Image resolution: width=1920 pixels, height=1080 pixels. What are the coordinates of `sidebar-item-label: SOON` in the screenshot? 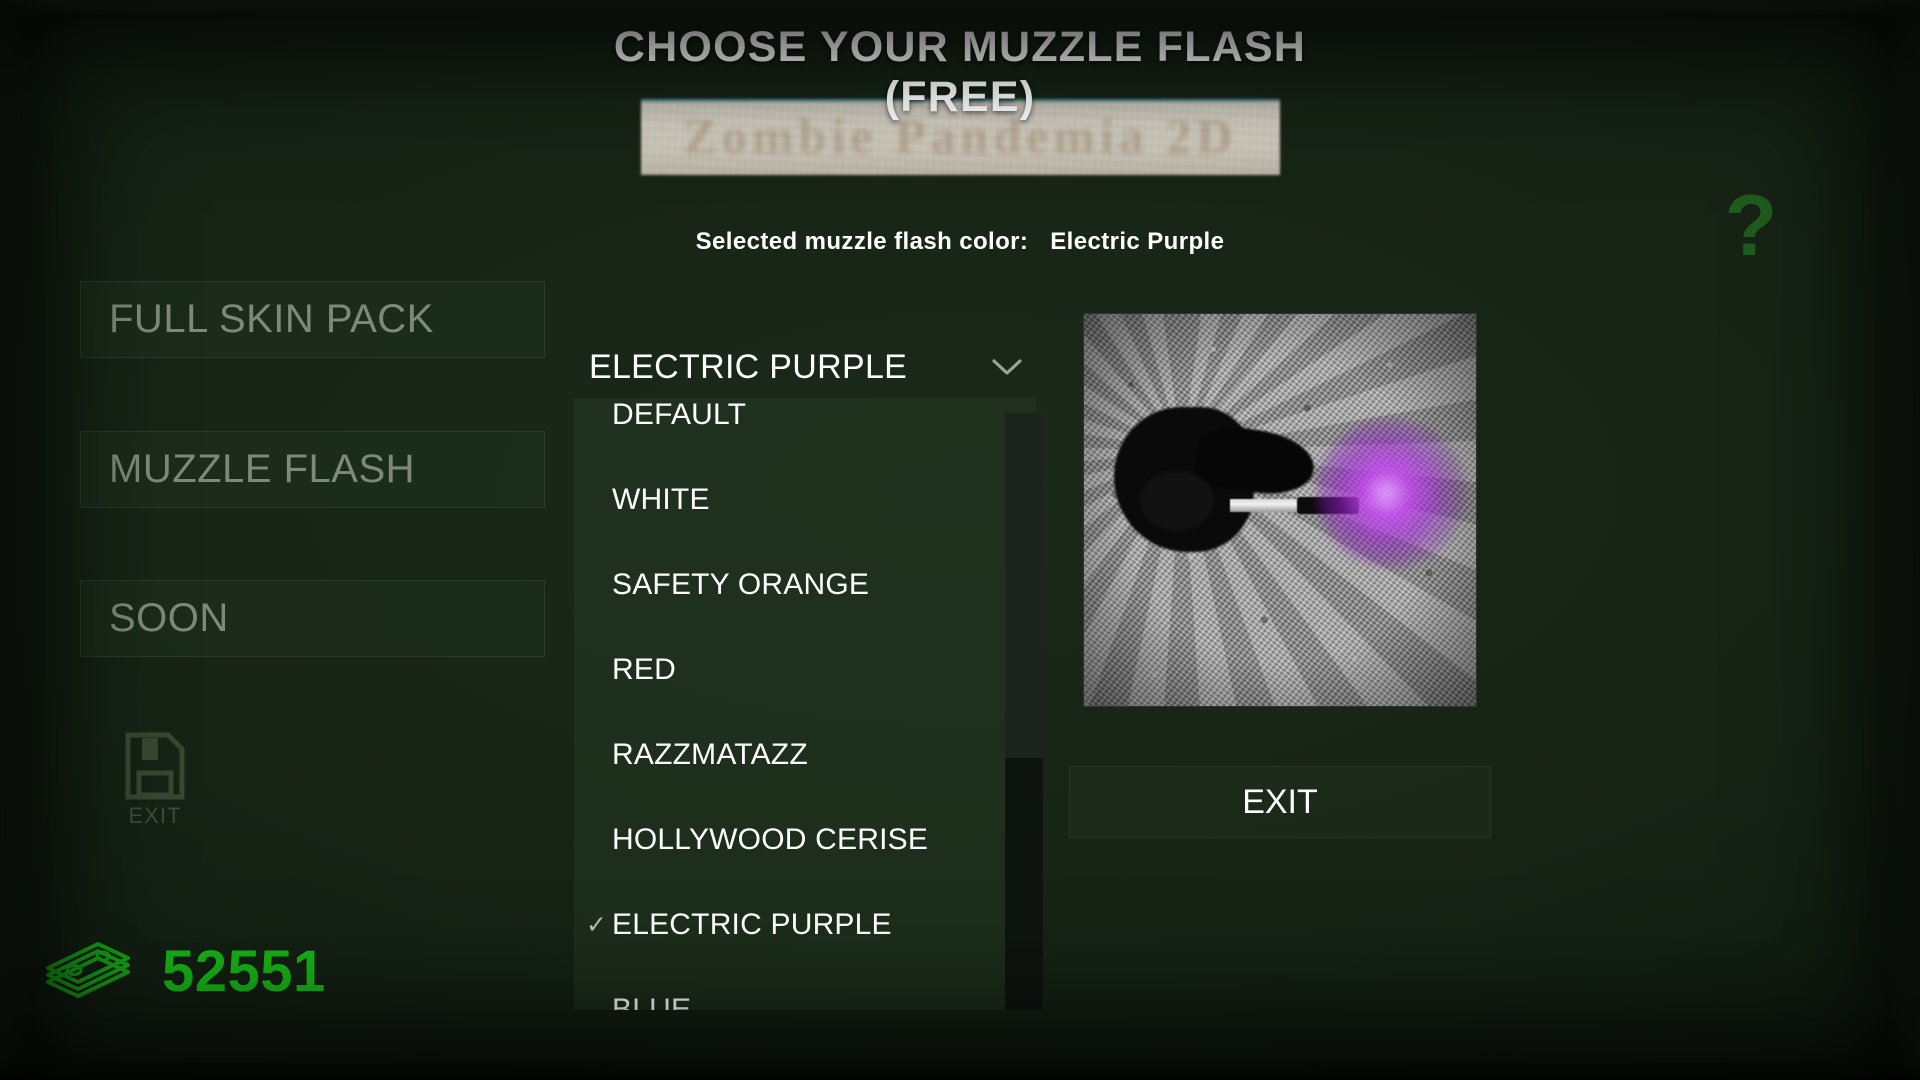 It's located at (169, 618).